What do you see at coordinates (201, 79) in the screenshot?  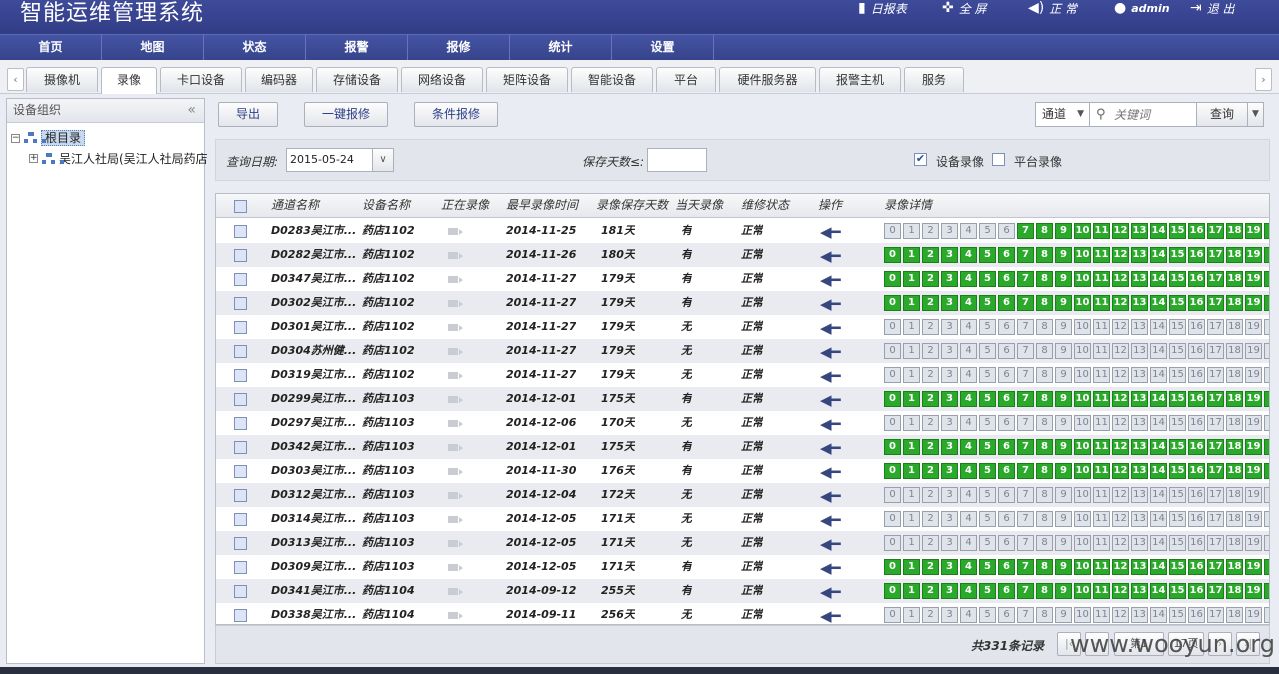 I see `tab-checkpoint-device: 卡口设备` at bounding box center [201, 79].